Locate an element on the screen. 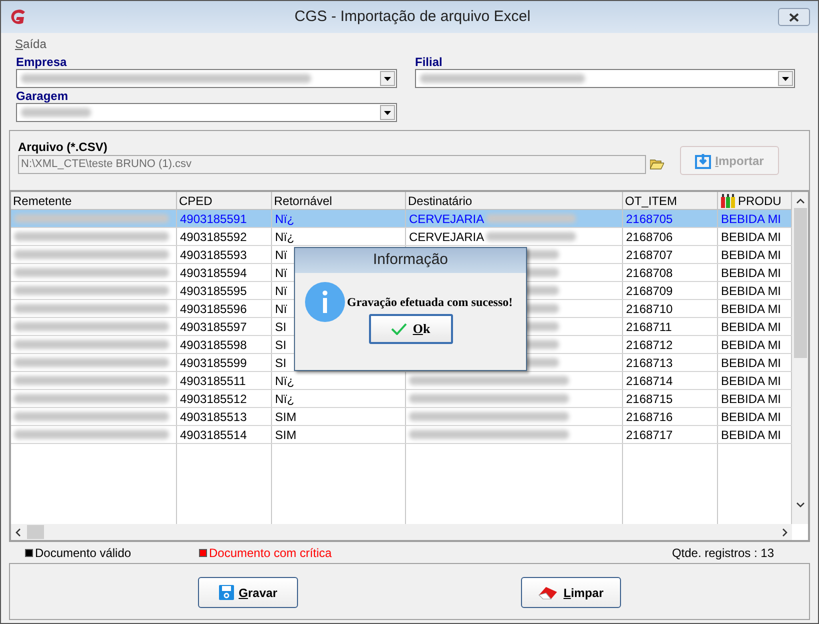 This screenshot has width=819, height=624. ok-button: Ok is located at coordinates (410, 329).